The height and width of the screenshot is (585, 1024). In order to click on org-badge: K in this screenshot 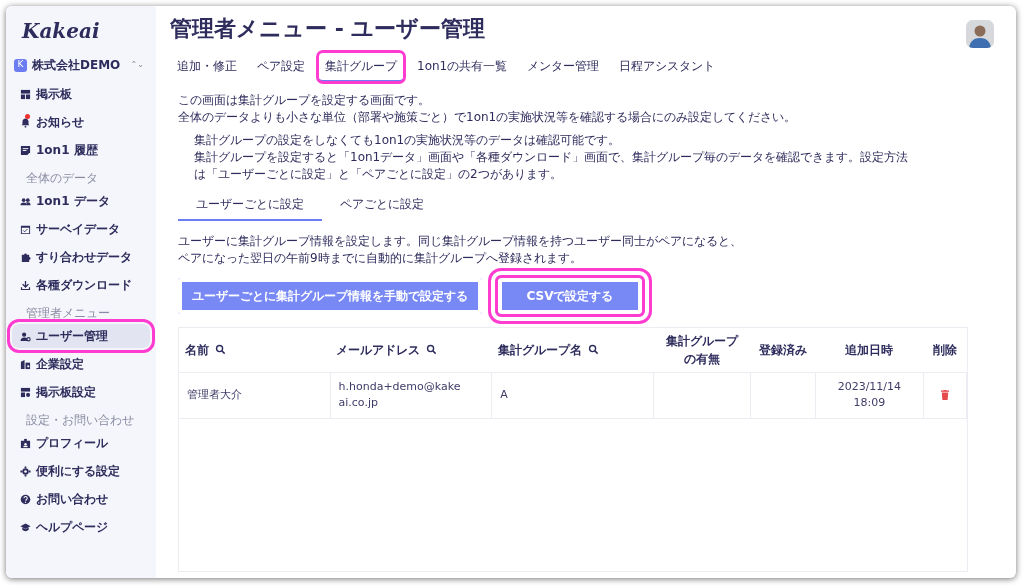, I will do `click(20, 65)`.